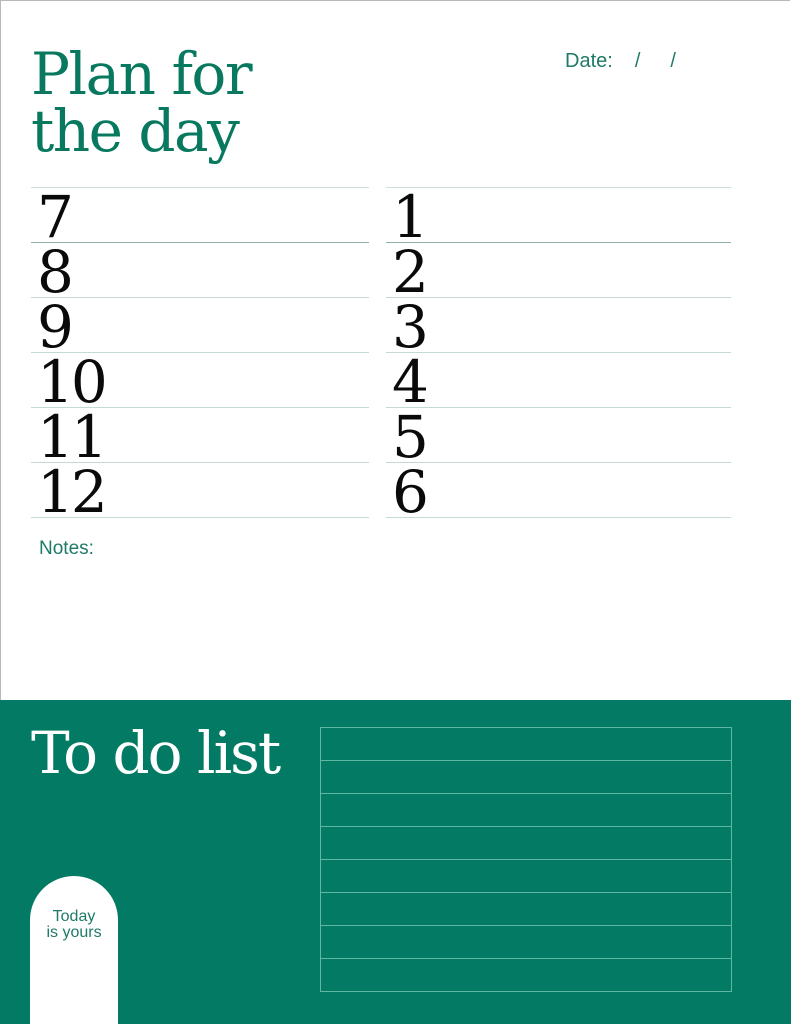 This screenshot has height=1024, width=791. I want to click on hour-row: 12, so click(200, 492).